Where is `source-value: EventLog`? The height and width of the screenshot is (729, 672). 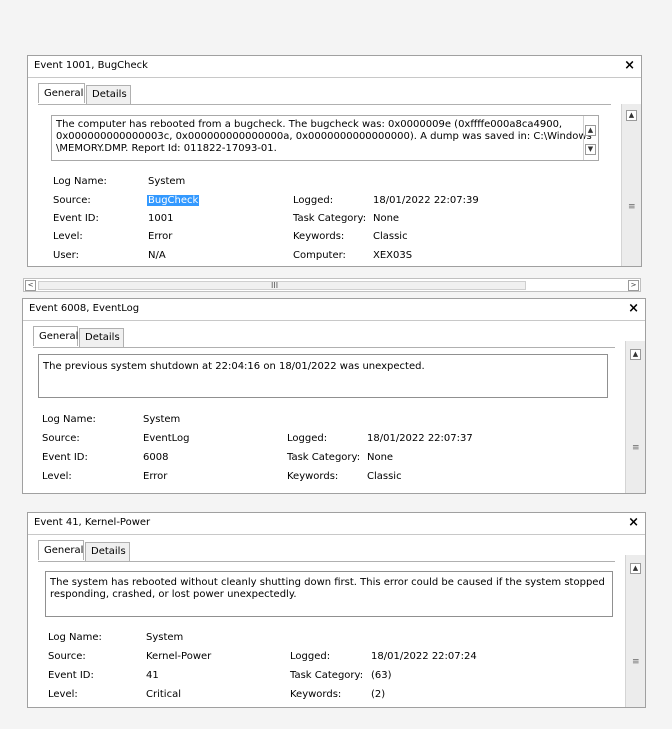
source-value: EventLog is located at coordinates (166, 438).